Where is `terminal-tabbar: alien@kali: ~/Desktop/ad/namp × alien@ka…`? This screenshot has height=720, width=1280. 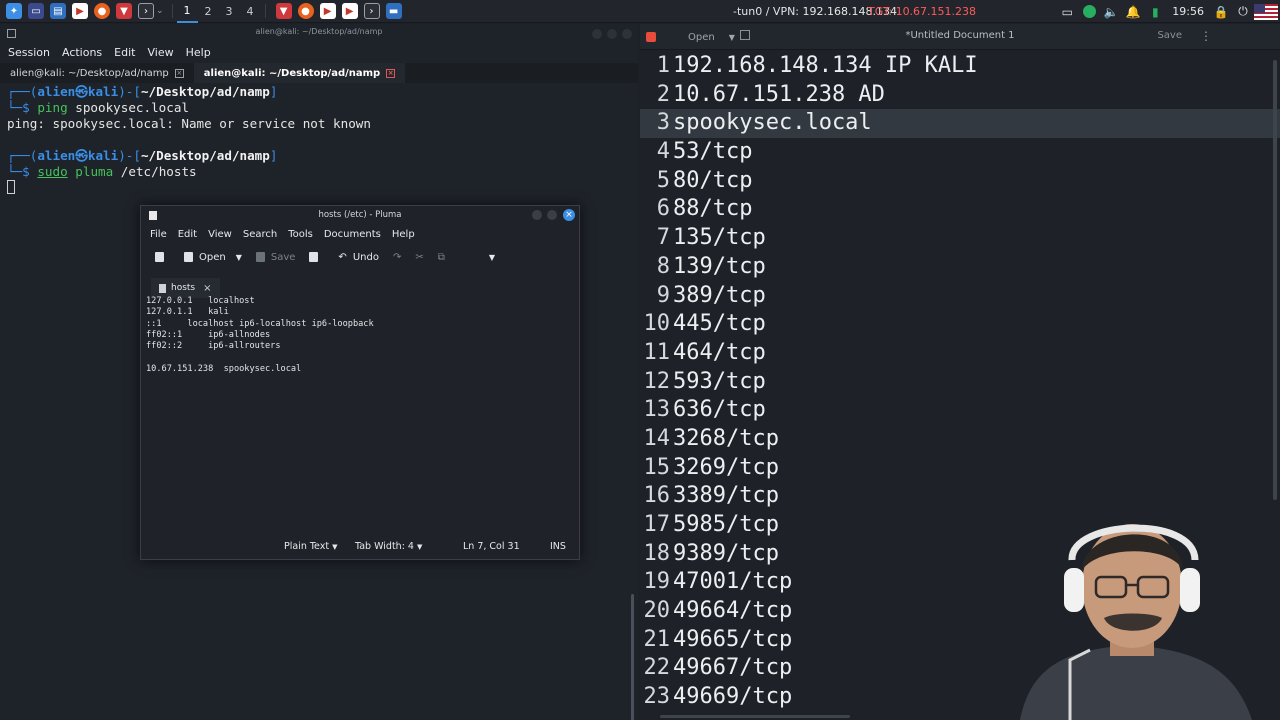
terminal-tabbar: alien@kali: ~/Desktop/ad/namp × alien@ka… is located at coordinates (319, 73).